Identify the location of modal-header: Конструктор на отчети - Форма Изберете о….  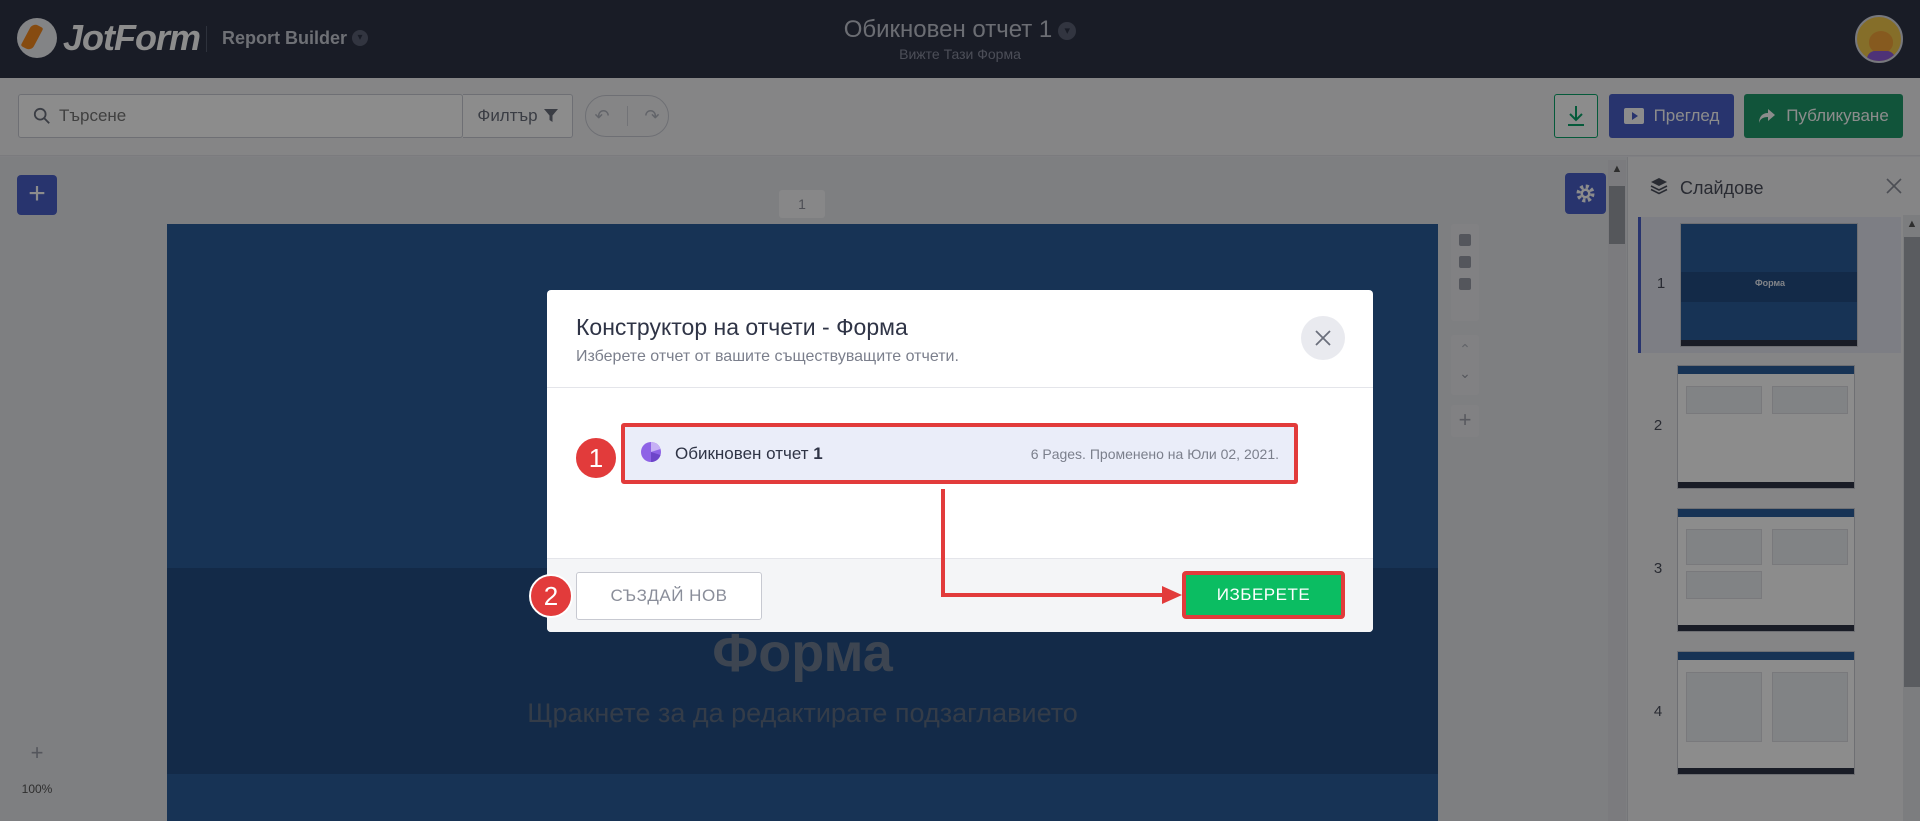
(960, 339).